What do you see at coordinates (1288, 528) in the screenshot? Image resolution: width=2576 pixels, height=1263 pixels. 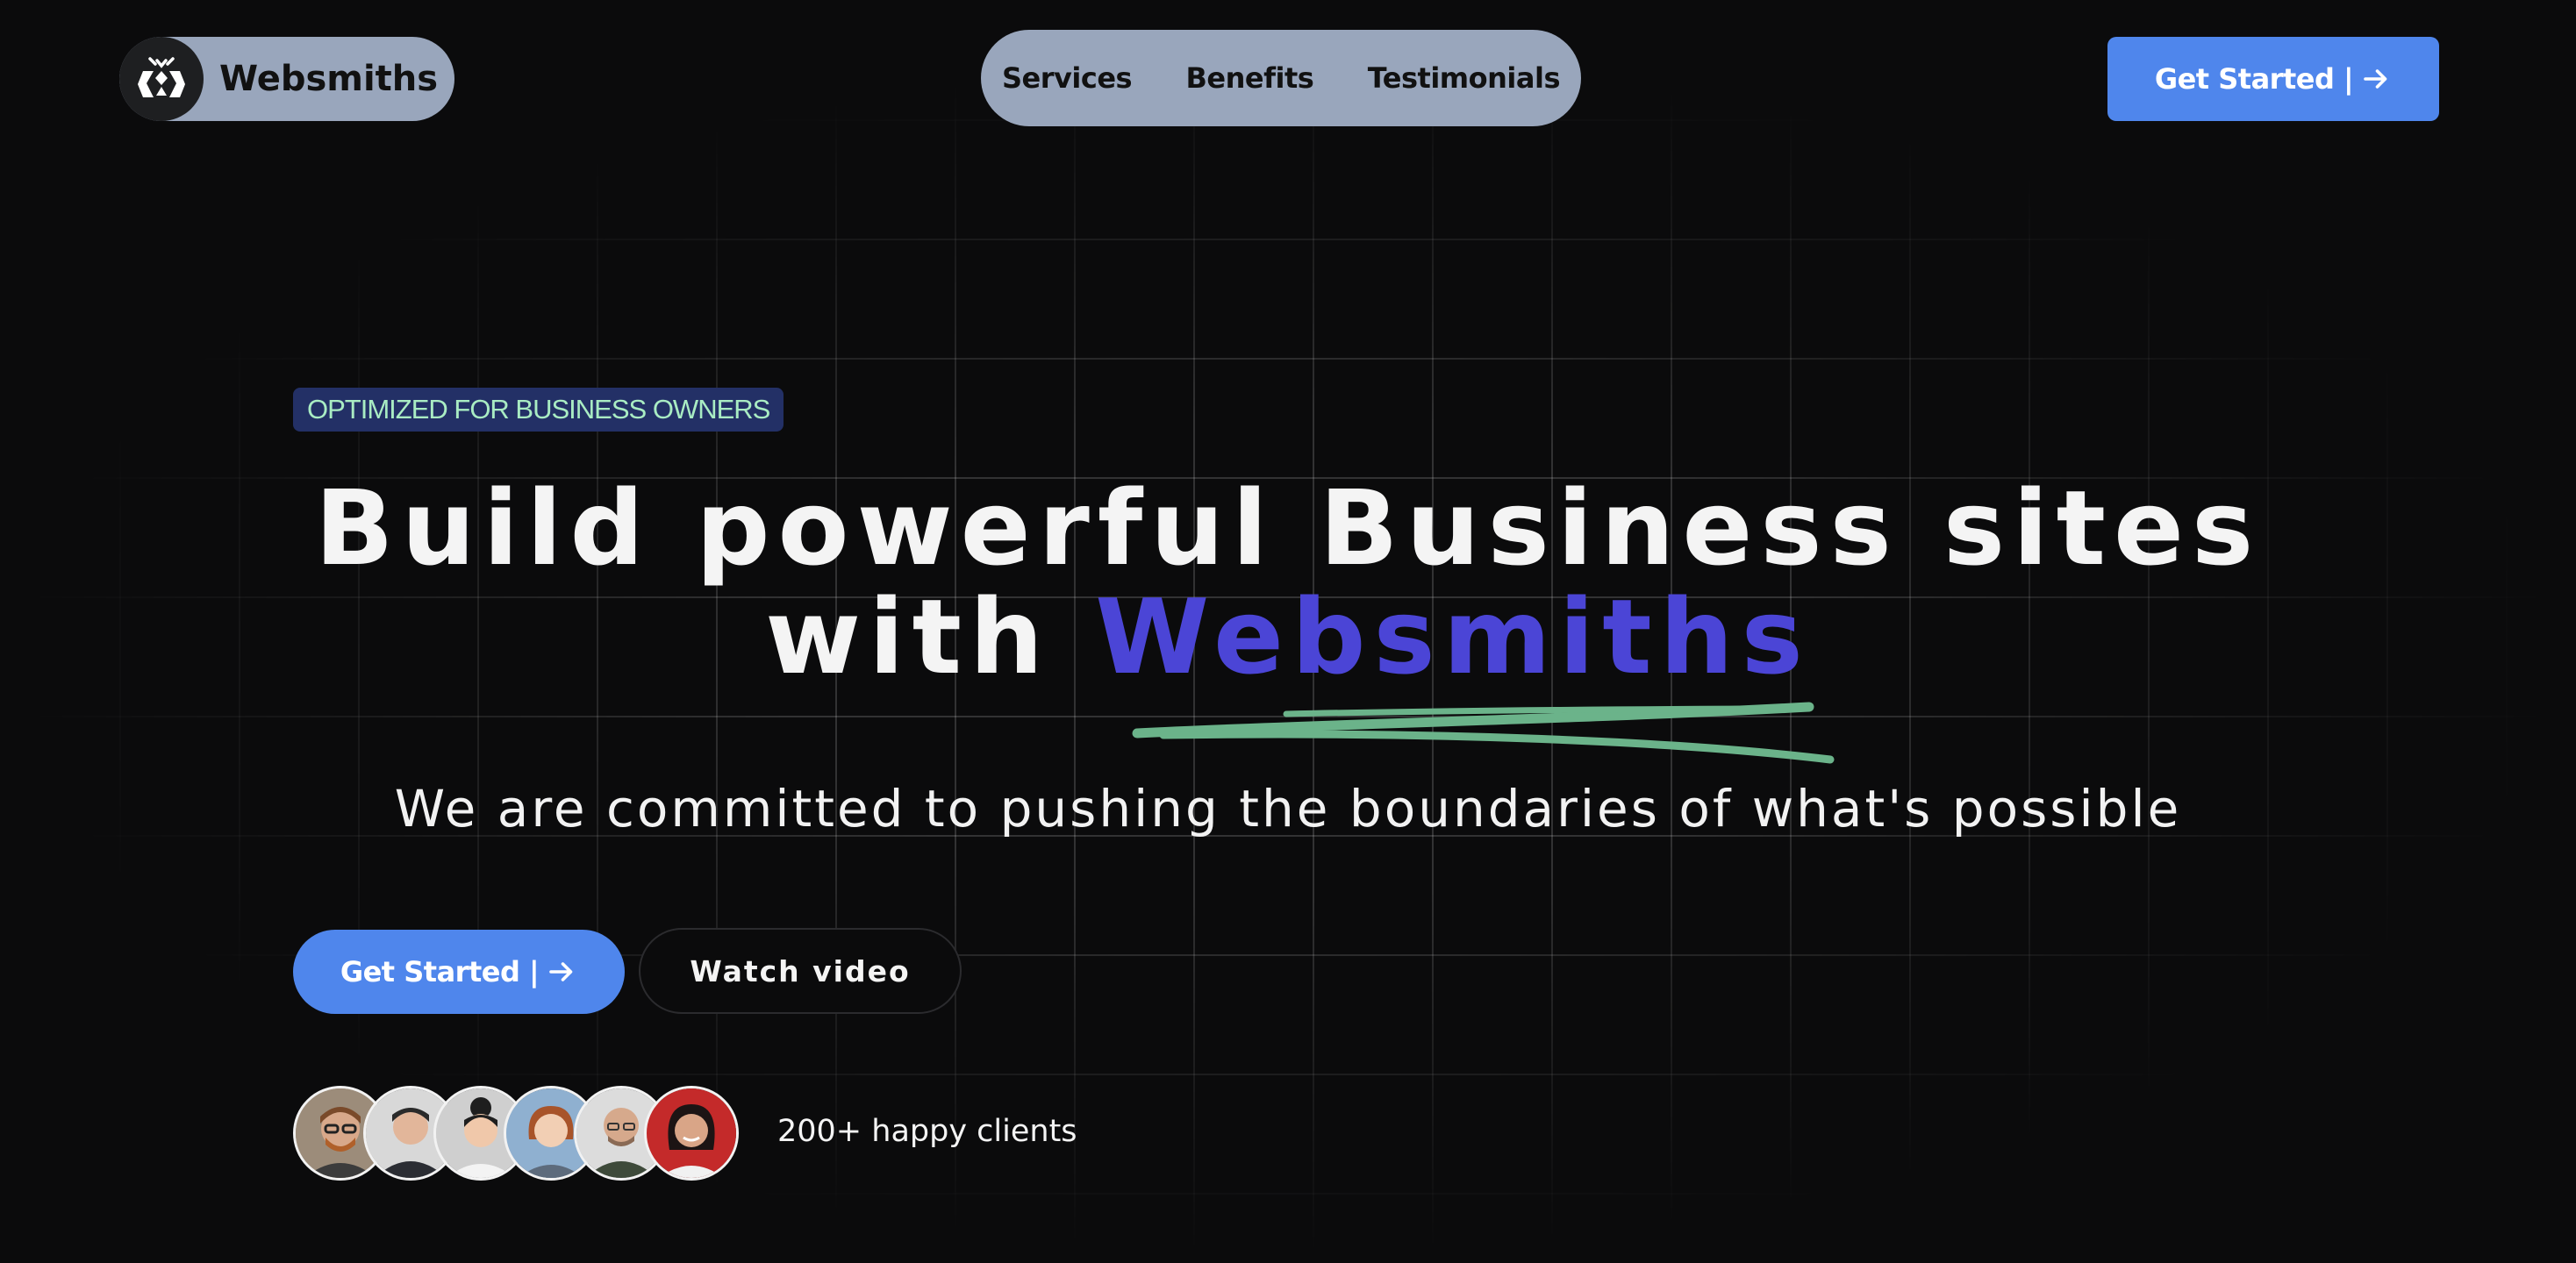 I see `headline-line-1: Build powerful Business sites` at bounding box center [1288, 528].